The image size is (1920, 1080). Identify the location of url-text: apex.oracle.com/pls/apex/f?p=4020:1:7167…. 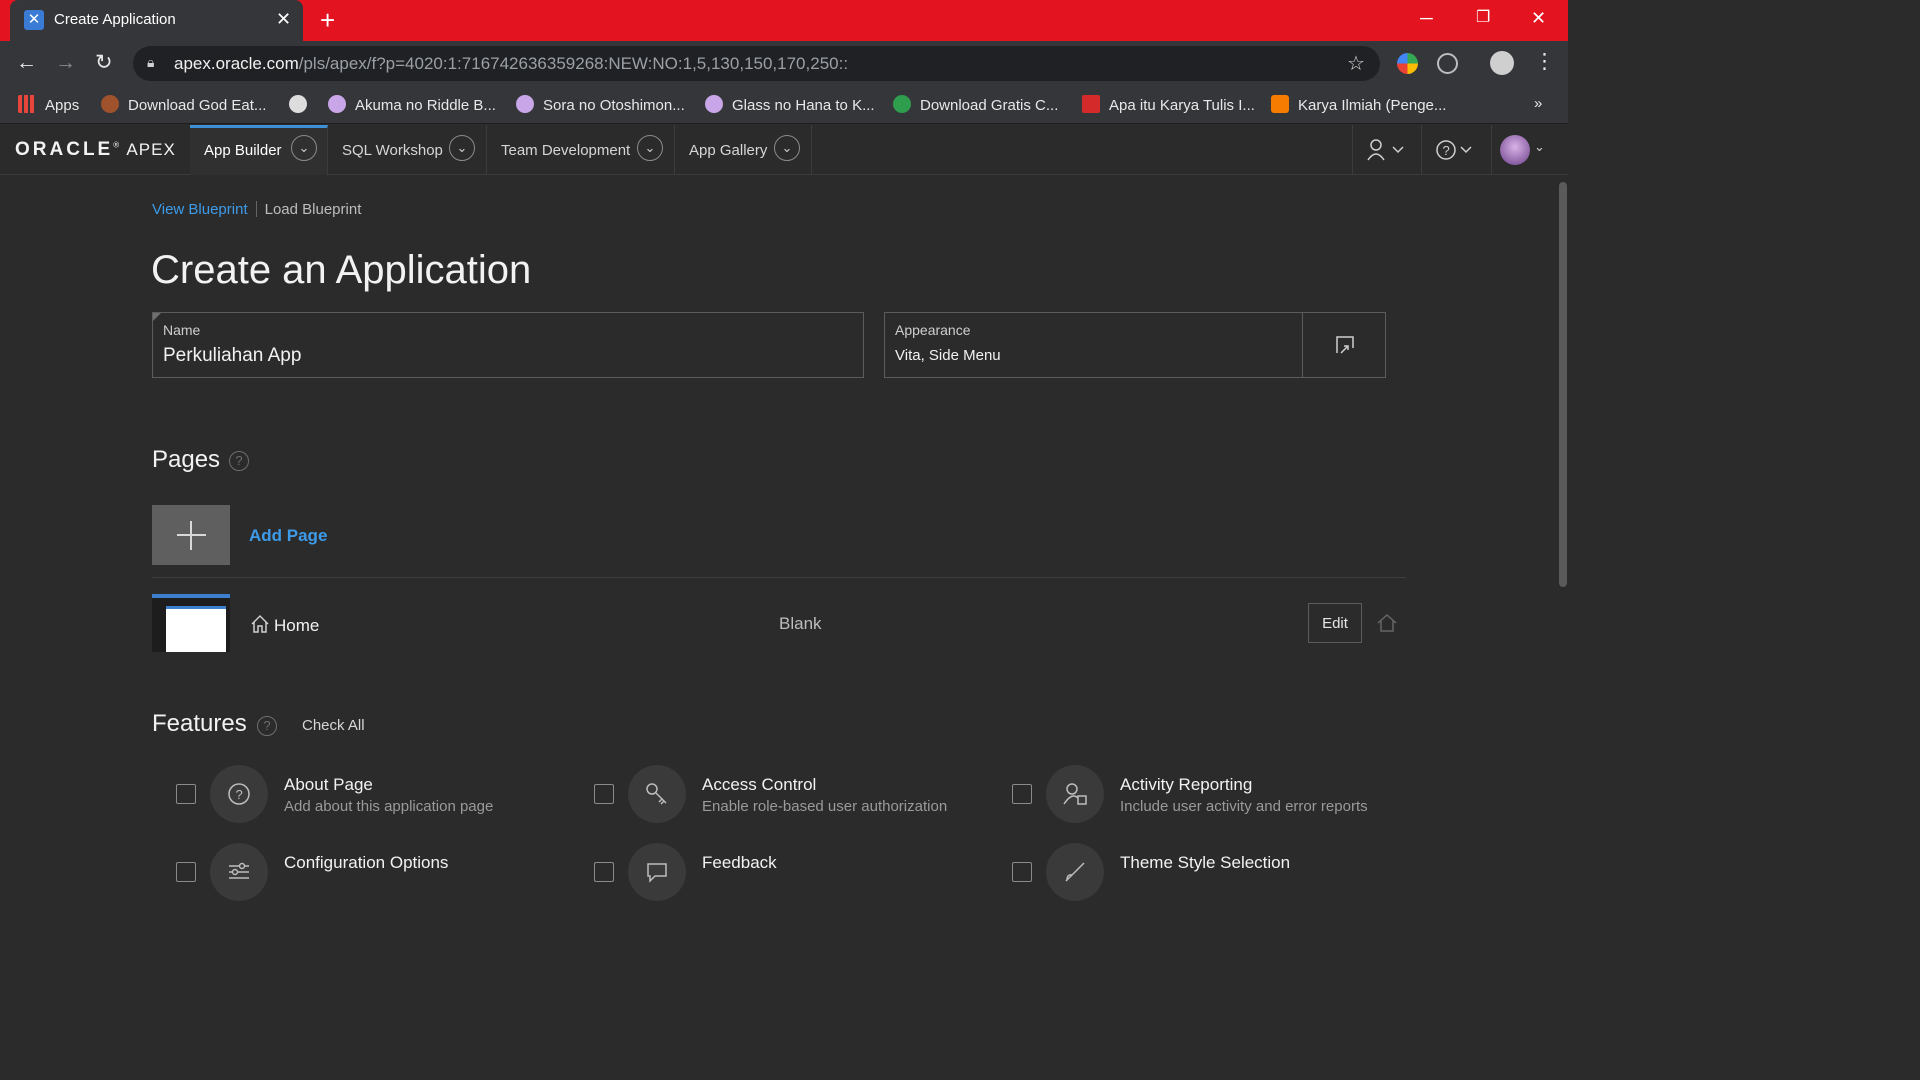
(511, 64).